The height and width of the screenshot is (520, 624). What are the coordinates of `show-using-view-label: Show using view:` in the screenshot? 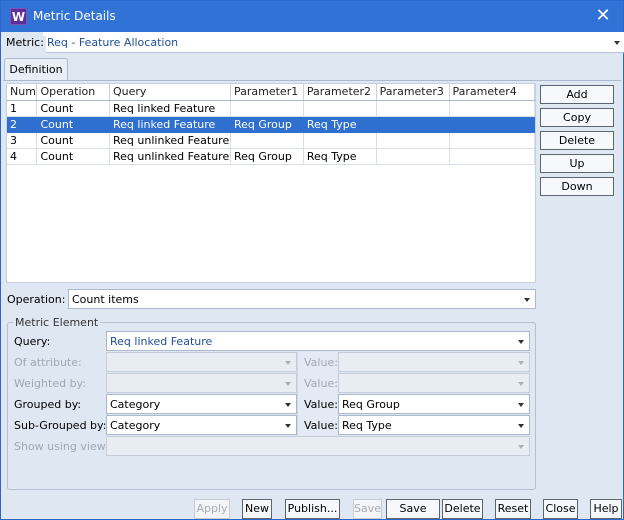 It's located at (61, 446).